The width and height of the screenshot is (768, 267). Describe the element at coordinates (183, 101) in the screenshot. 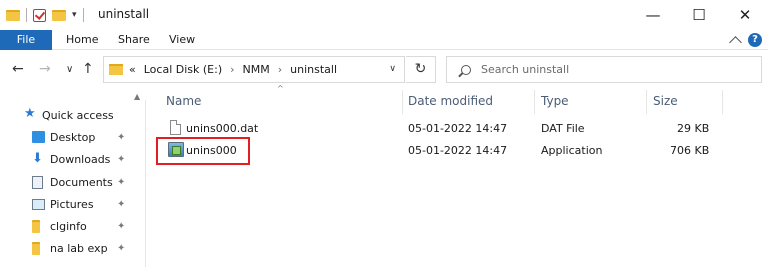

I see `column-header-name: Name` at that location.